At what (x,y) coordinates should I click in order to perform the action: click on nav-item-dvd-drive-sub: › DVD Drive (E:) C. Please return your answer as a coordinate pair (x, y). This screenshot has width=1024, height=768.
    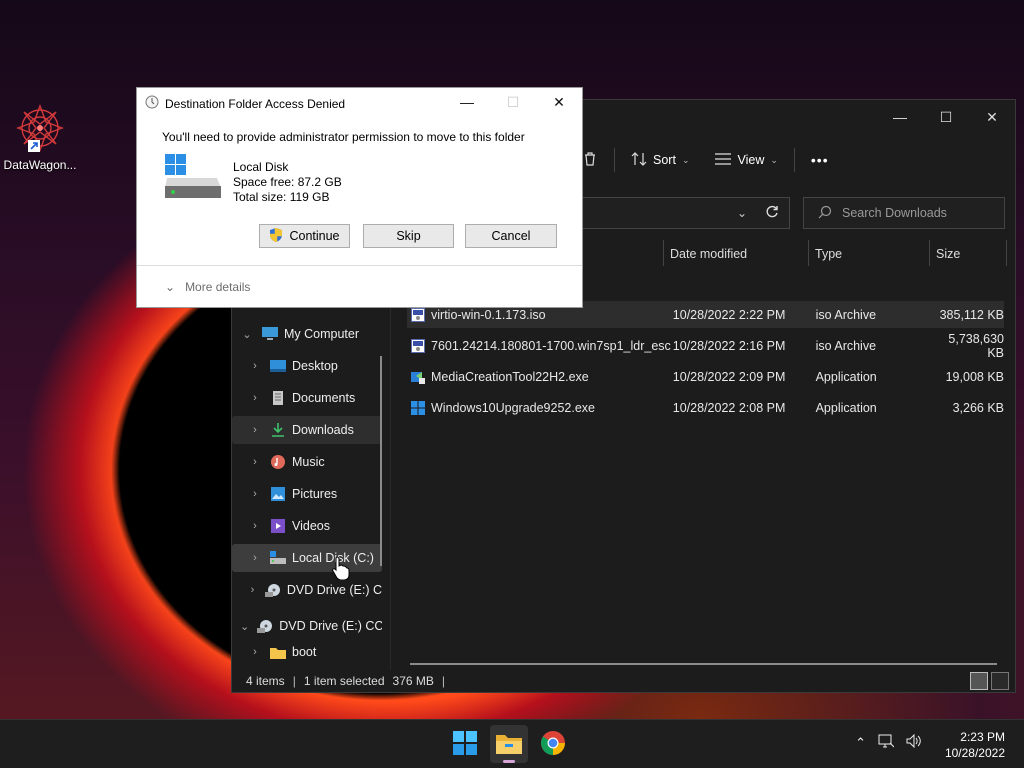
    Looking at the image, I should click on (307, 590).